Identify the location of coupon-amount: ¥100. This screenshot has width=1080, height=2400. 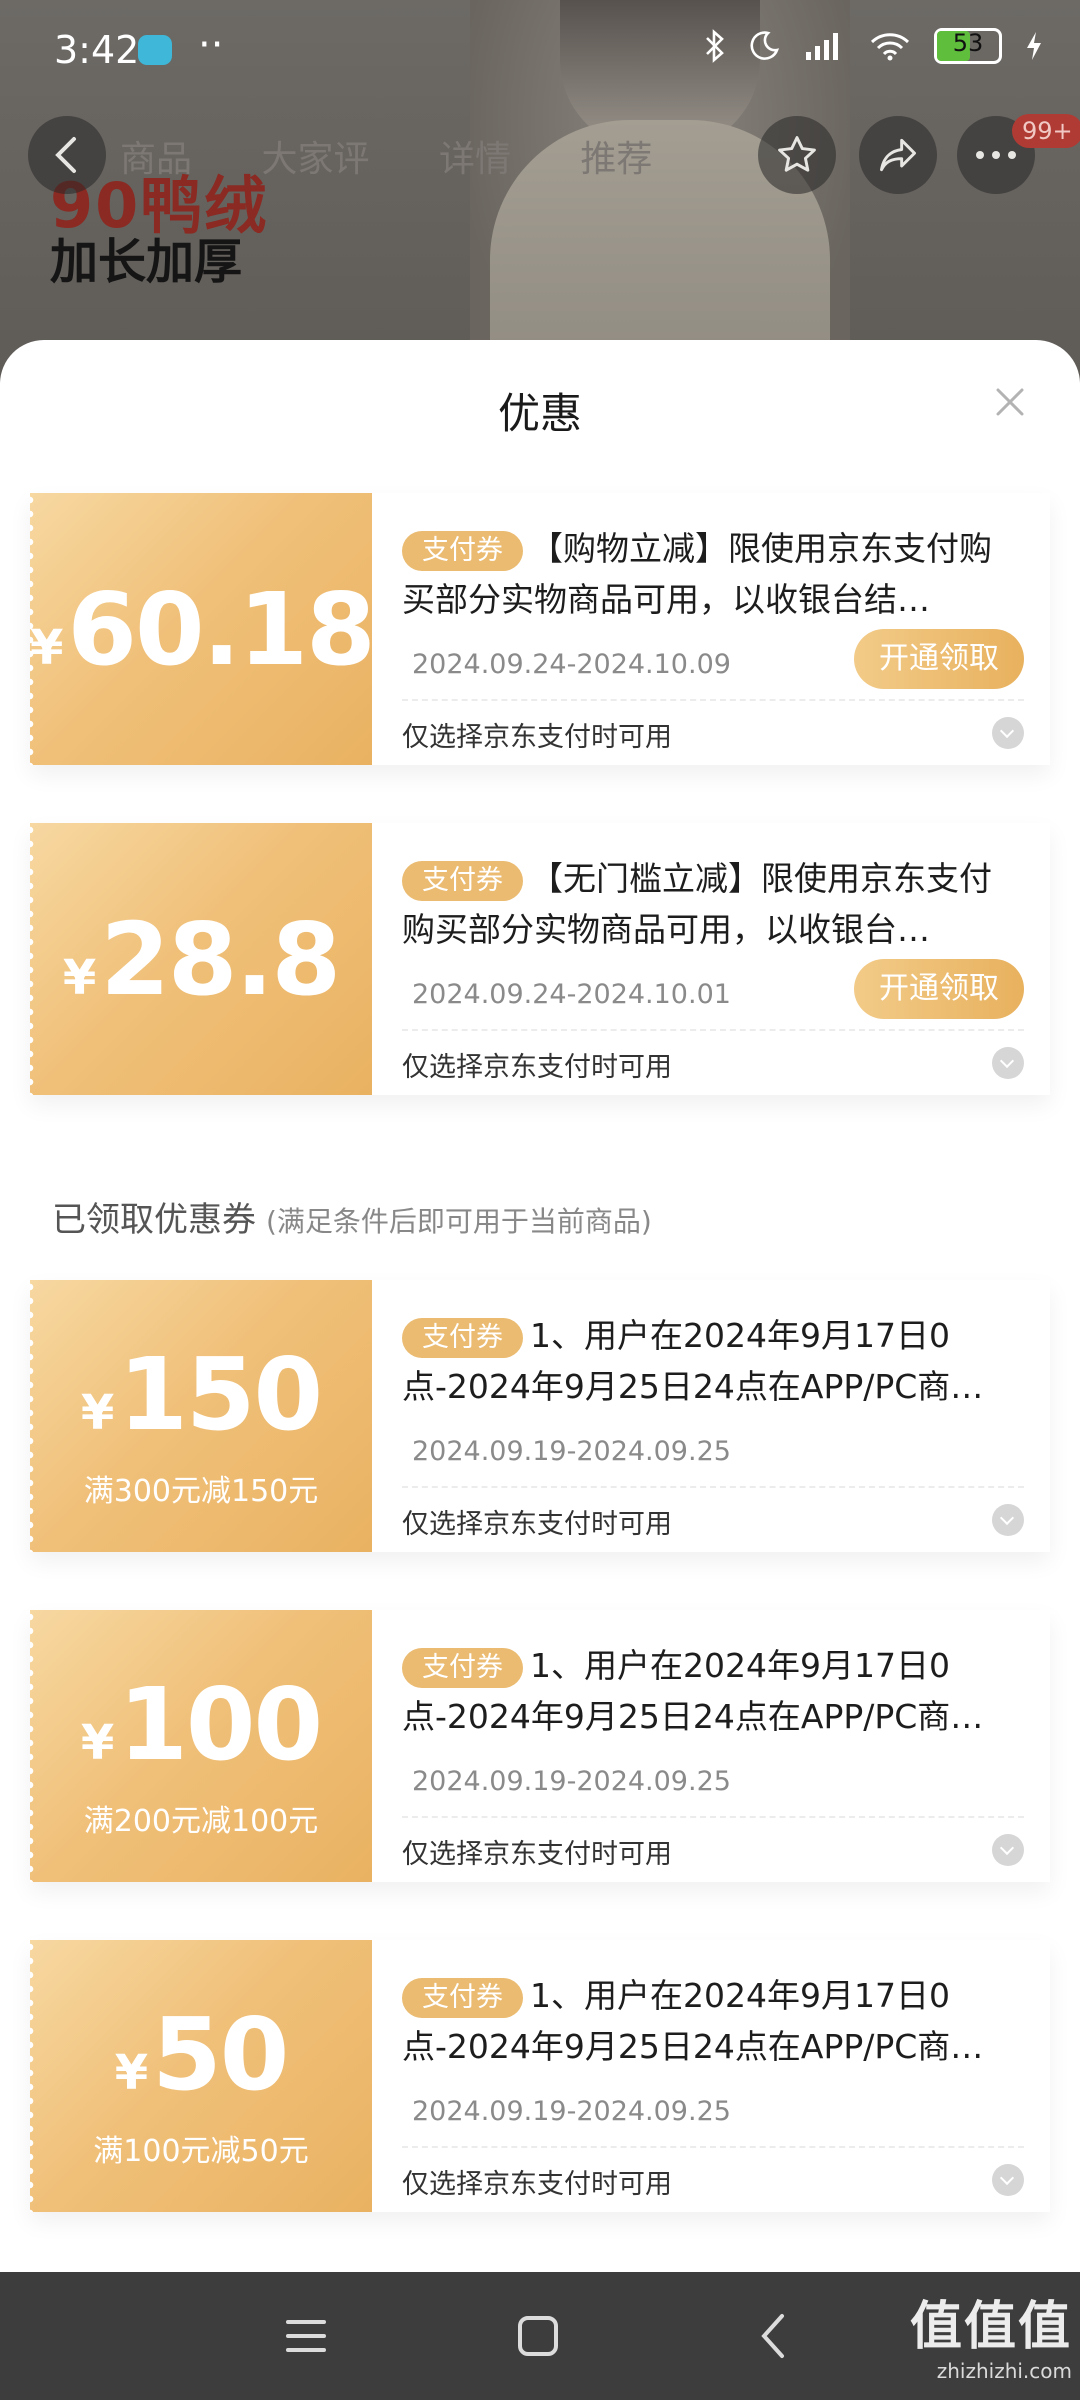
(201, 1724).